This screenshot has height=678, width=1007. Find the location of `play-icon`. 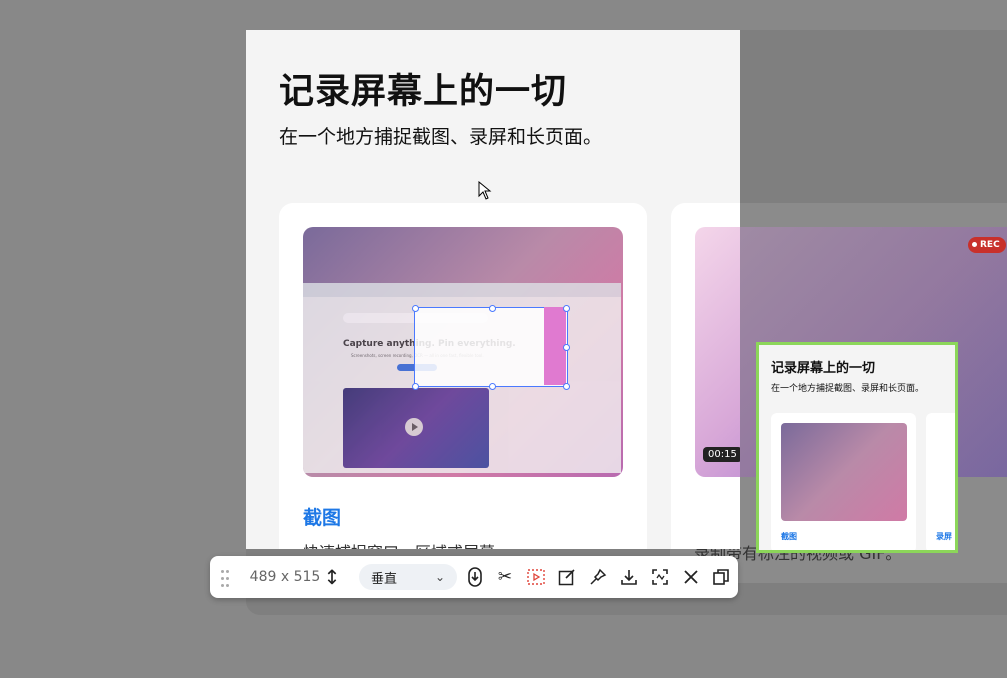

play-icon is located at coordinates (414, 427).